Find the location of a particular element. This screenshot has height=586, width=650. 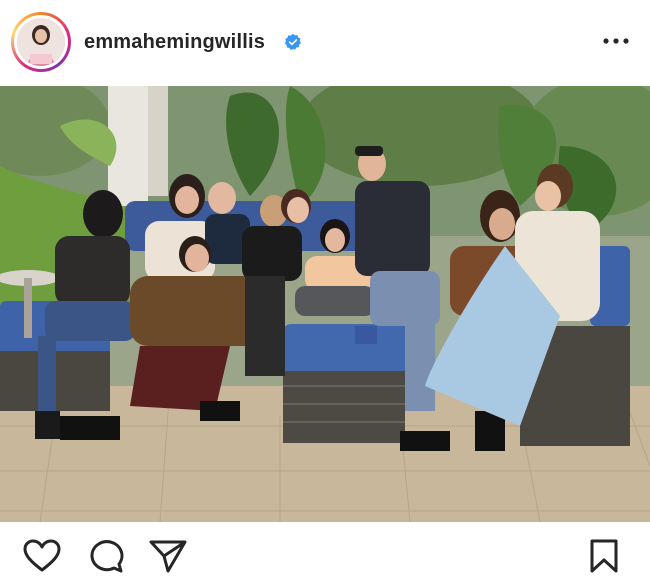

avatar is located at coordinates (41, 42).